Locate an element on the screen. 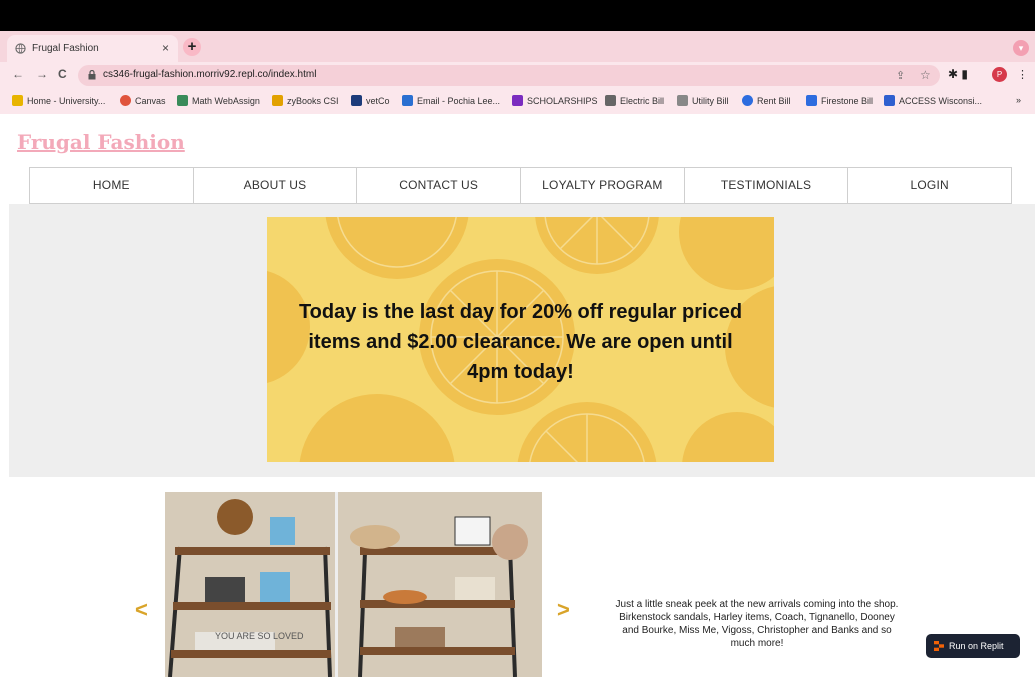 The height and width of the screenshot is (681, 1035). back-button: ← is located at coordinates (18, 74).